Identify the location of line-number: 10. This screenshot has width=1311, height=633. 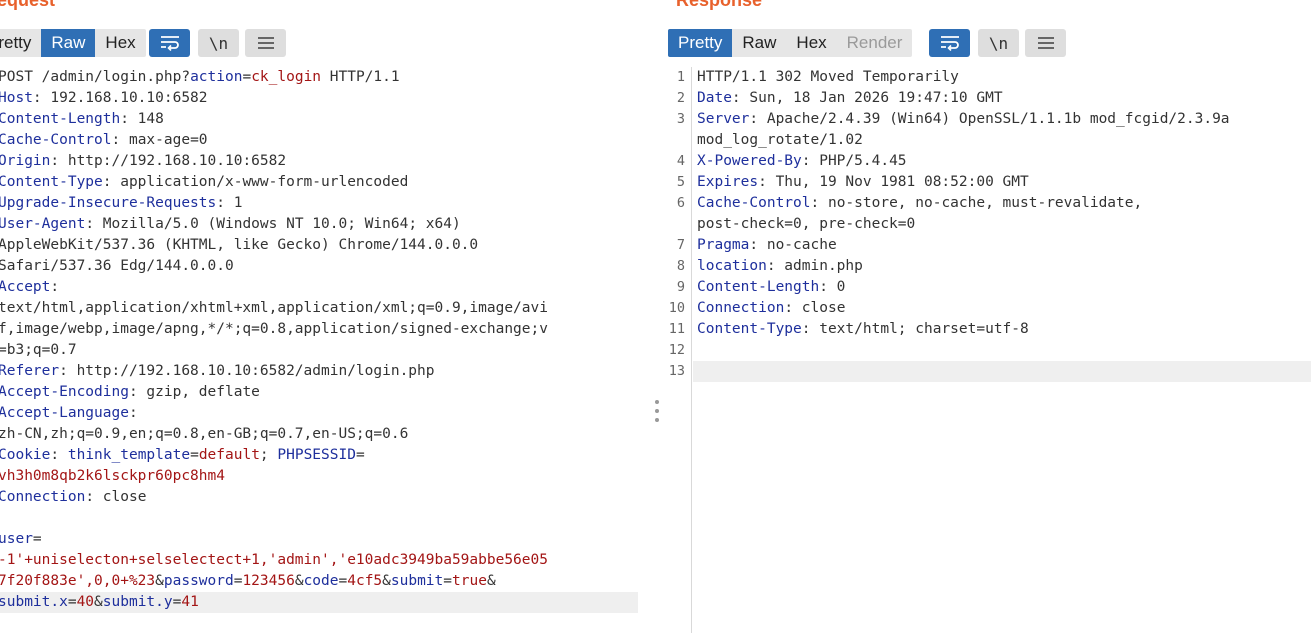
(676, 308).